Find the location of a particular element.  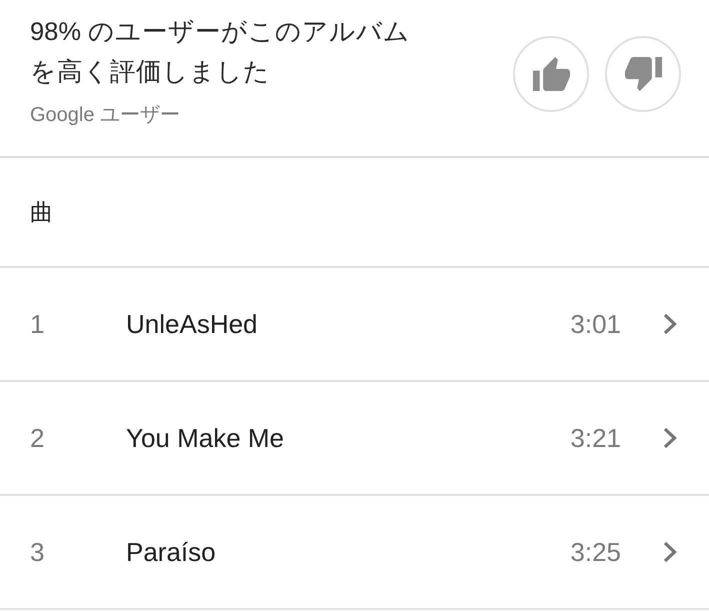

track-title: UnleAsHed is located at coordinates (192, 324).